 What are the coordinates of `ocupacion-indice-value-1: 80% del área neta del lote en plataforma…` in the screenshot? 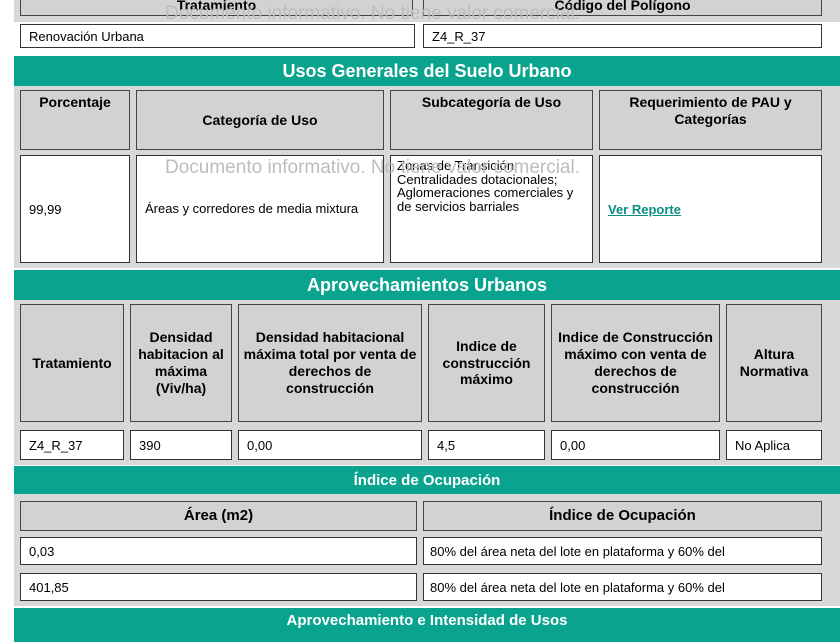 It's located at (622, 551).